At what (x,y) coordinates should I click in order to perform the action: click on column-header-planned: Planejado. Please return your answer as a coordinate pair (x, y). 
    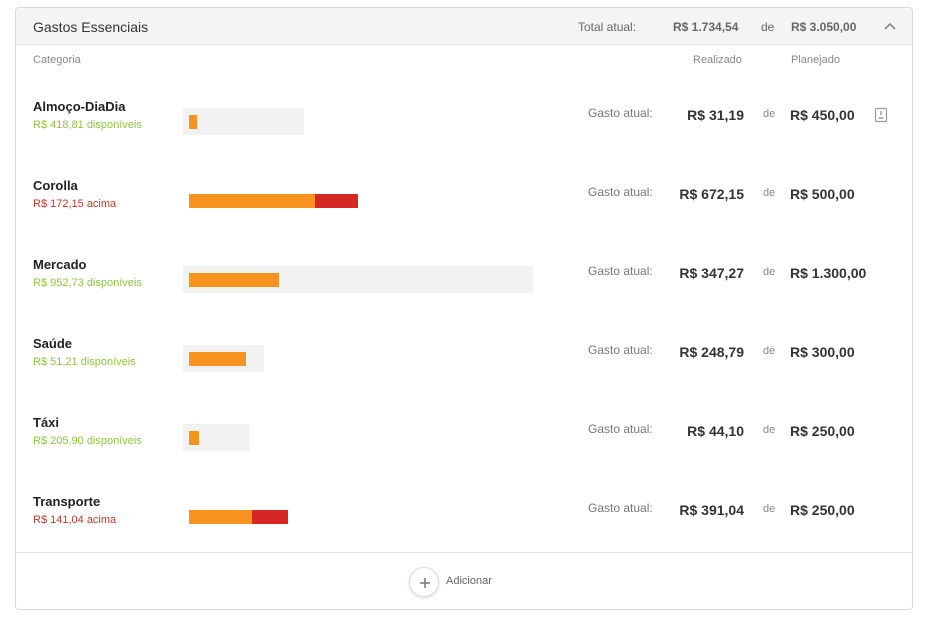
    Looking at the image, I should click on (815, 60).